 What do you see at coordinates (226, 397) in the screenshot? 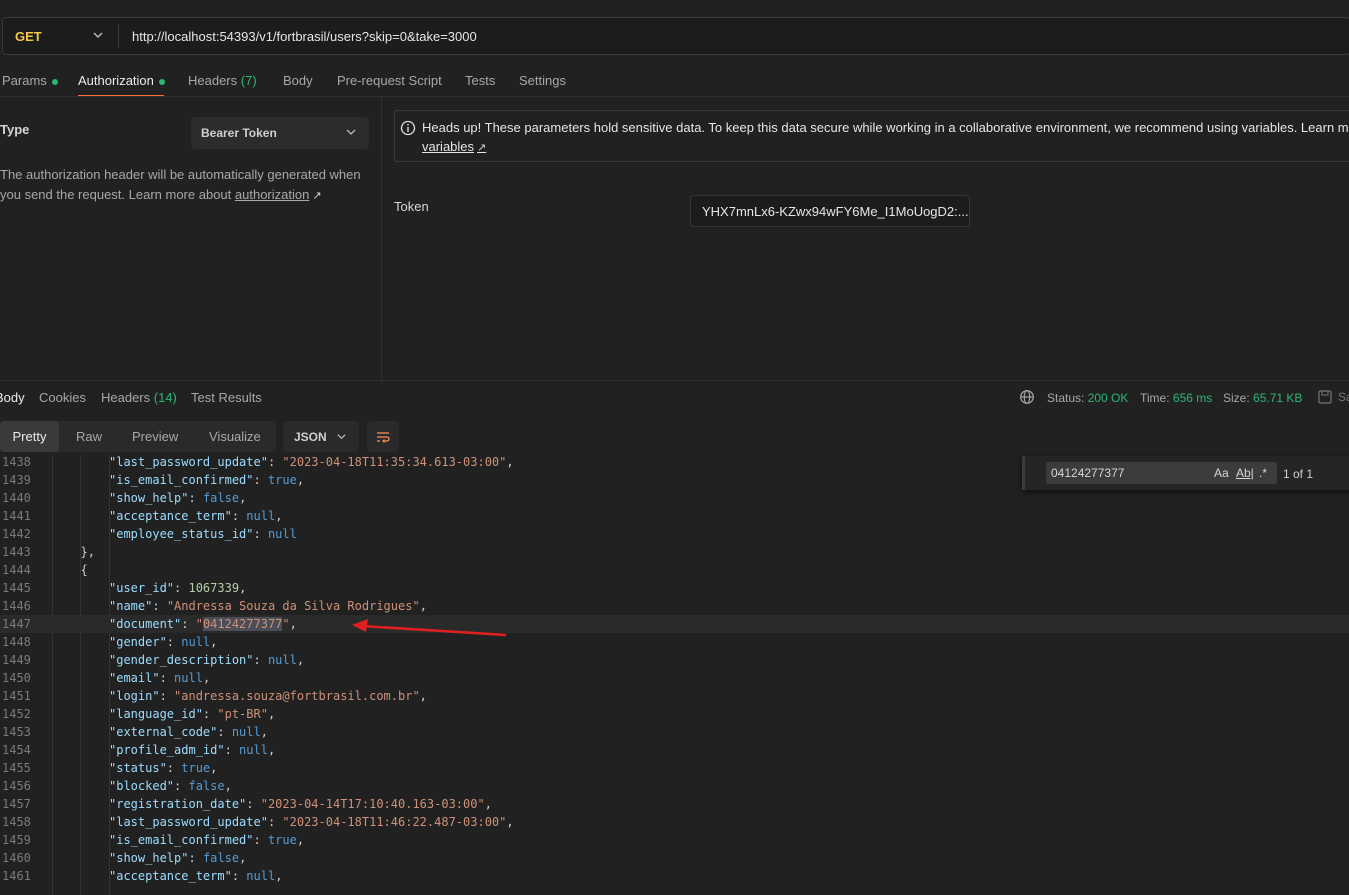
I see `tab-test-results: Test Results` at bounding box center [226, 397].